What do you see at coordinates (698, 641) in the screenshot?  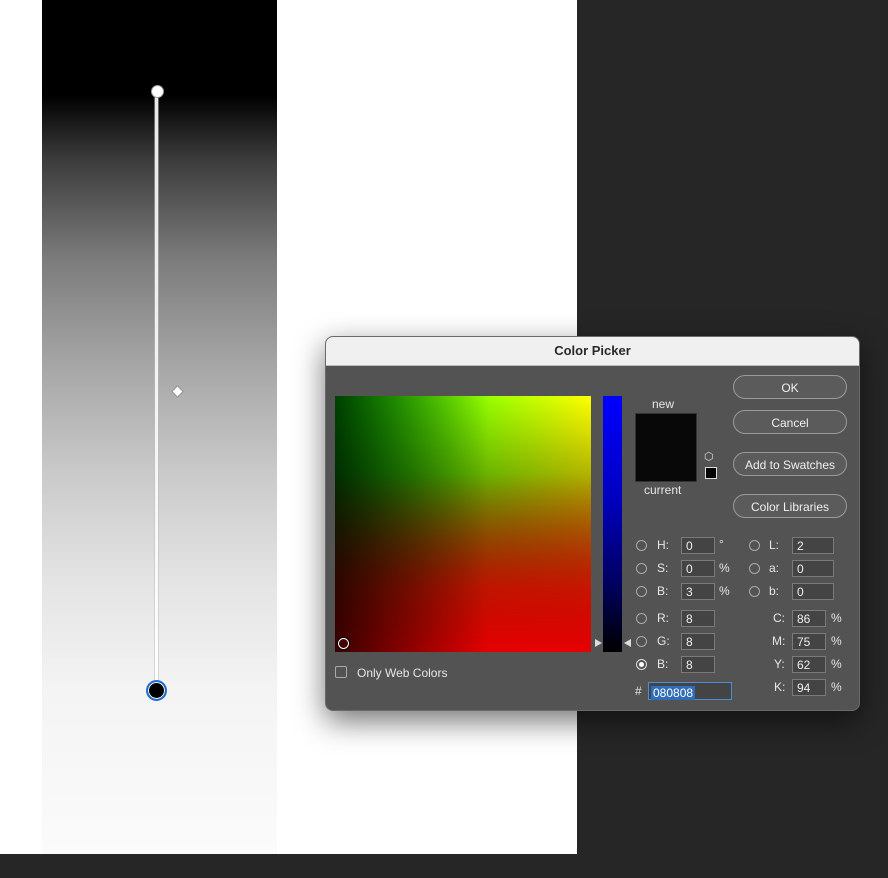 I see `g-field` at bounding box center [698, 641].